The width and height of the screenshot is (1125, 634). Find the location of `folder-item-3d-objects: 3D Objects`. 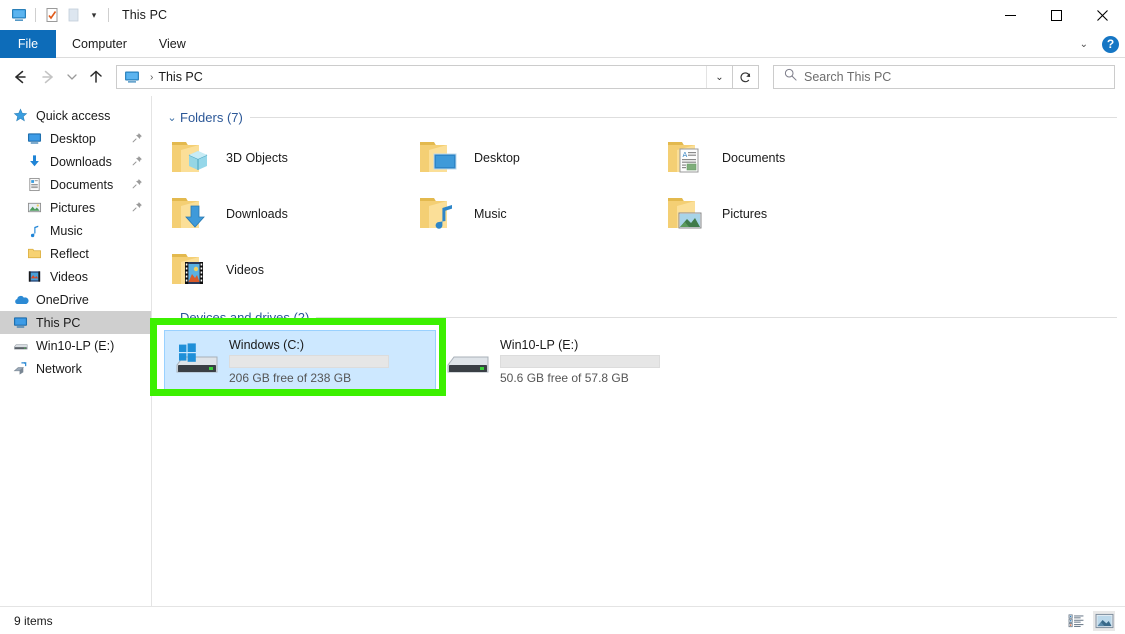

folder-item-3d-objects: 3D Objects is located at coordinates (288, 158).